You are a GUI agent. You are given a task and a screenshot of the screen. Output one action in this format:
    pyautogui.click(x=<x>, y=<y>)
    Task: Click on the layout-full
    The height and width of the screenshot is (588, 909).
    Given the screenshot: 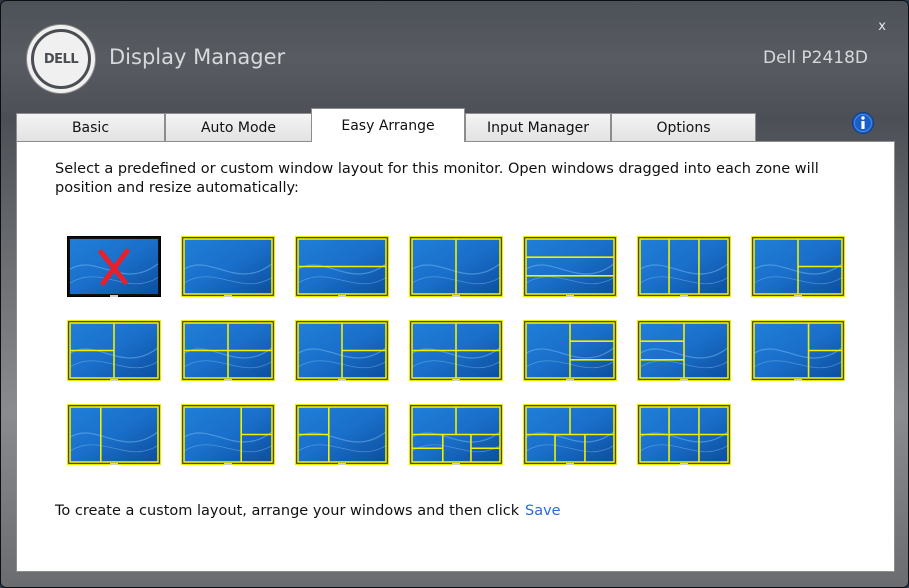 What is the action you would take?
    pyautogui.click(x=228, y=266)
    